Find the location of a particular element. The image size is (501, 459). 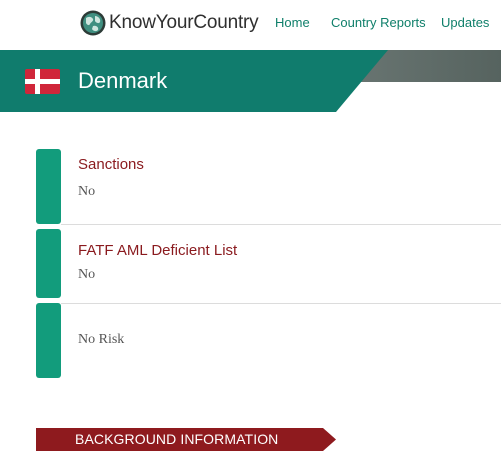

nav-updates-link: Updates is located at coordinates (465, 23).